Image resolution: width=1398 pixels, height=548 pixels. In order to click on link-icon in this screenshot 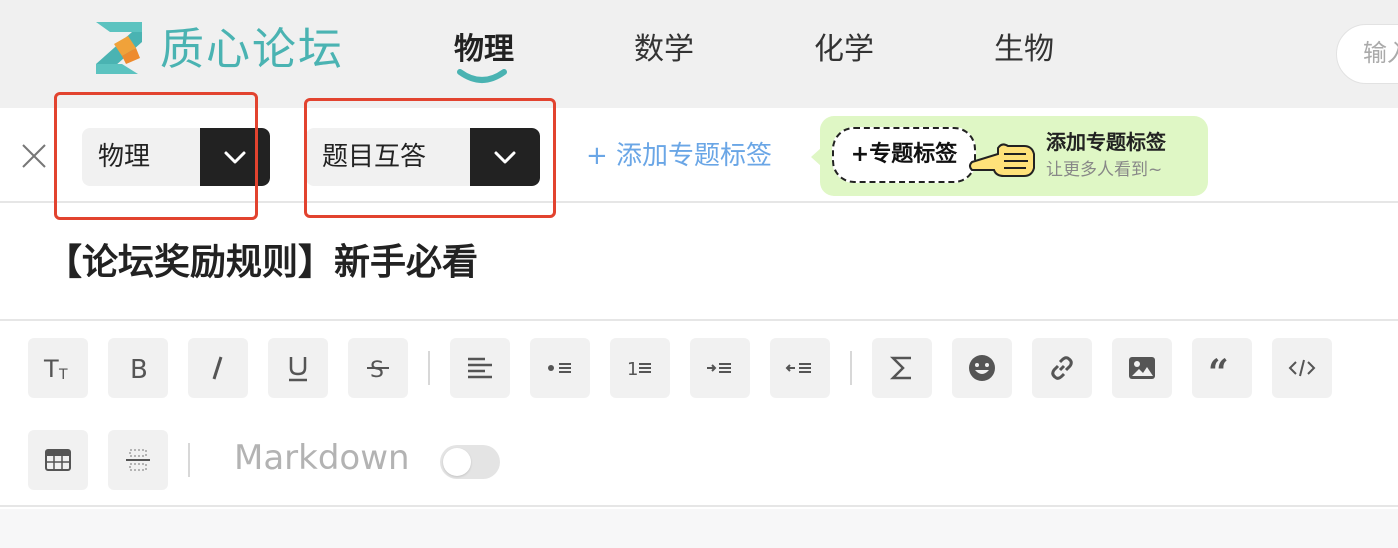, I will do `click(1062, 368)`.